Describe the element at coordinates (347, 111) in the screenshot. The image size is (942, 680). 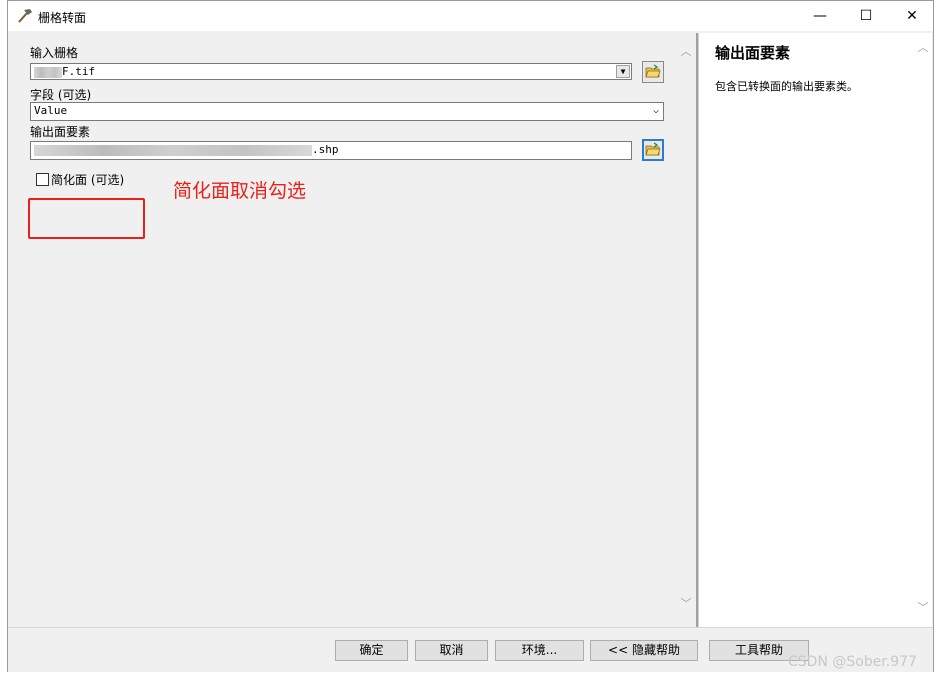
I see `field-select: Value ⌵` at that location.